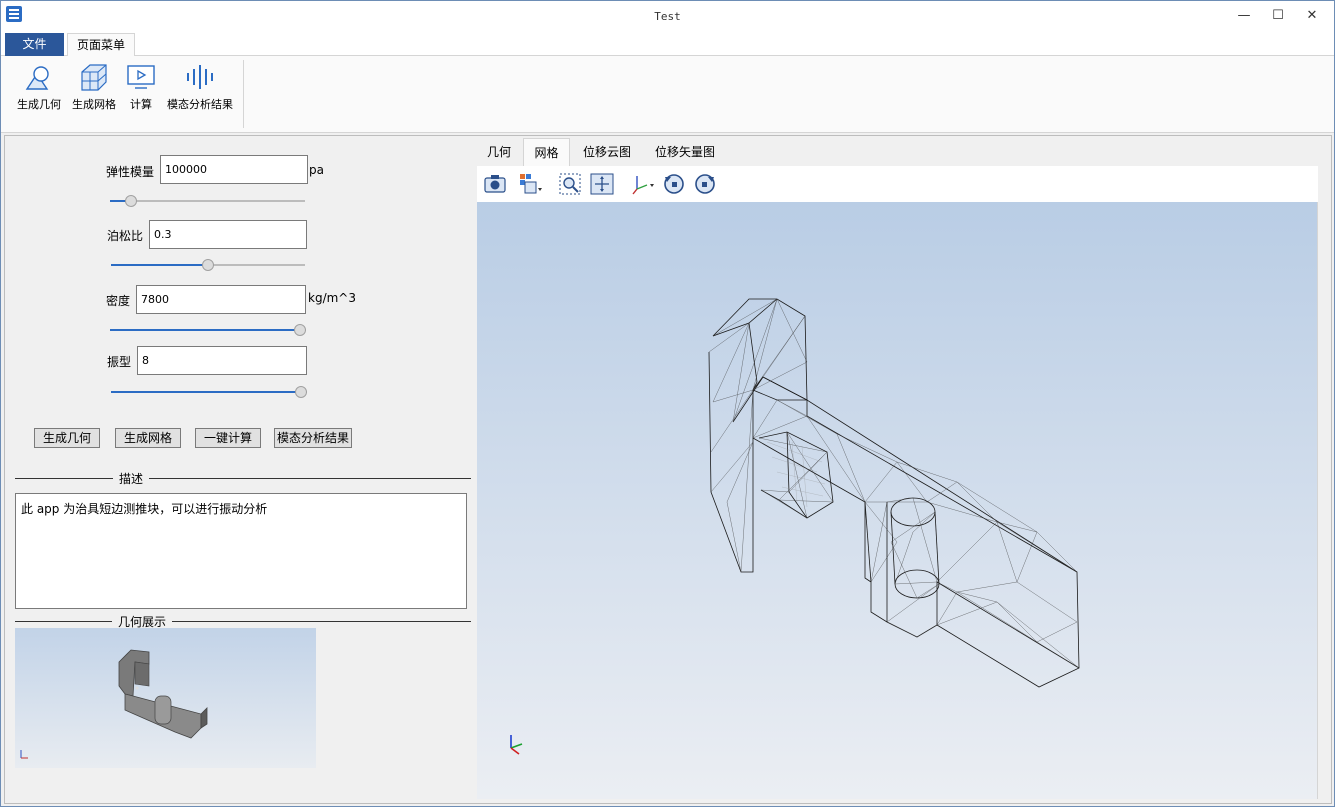  Describe the element at coordinates (667, 94) in the screenshot. I see `ribbon: 生成几何 生成网格 计算 模态分析结果` at that location.